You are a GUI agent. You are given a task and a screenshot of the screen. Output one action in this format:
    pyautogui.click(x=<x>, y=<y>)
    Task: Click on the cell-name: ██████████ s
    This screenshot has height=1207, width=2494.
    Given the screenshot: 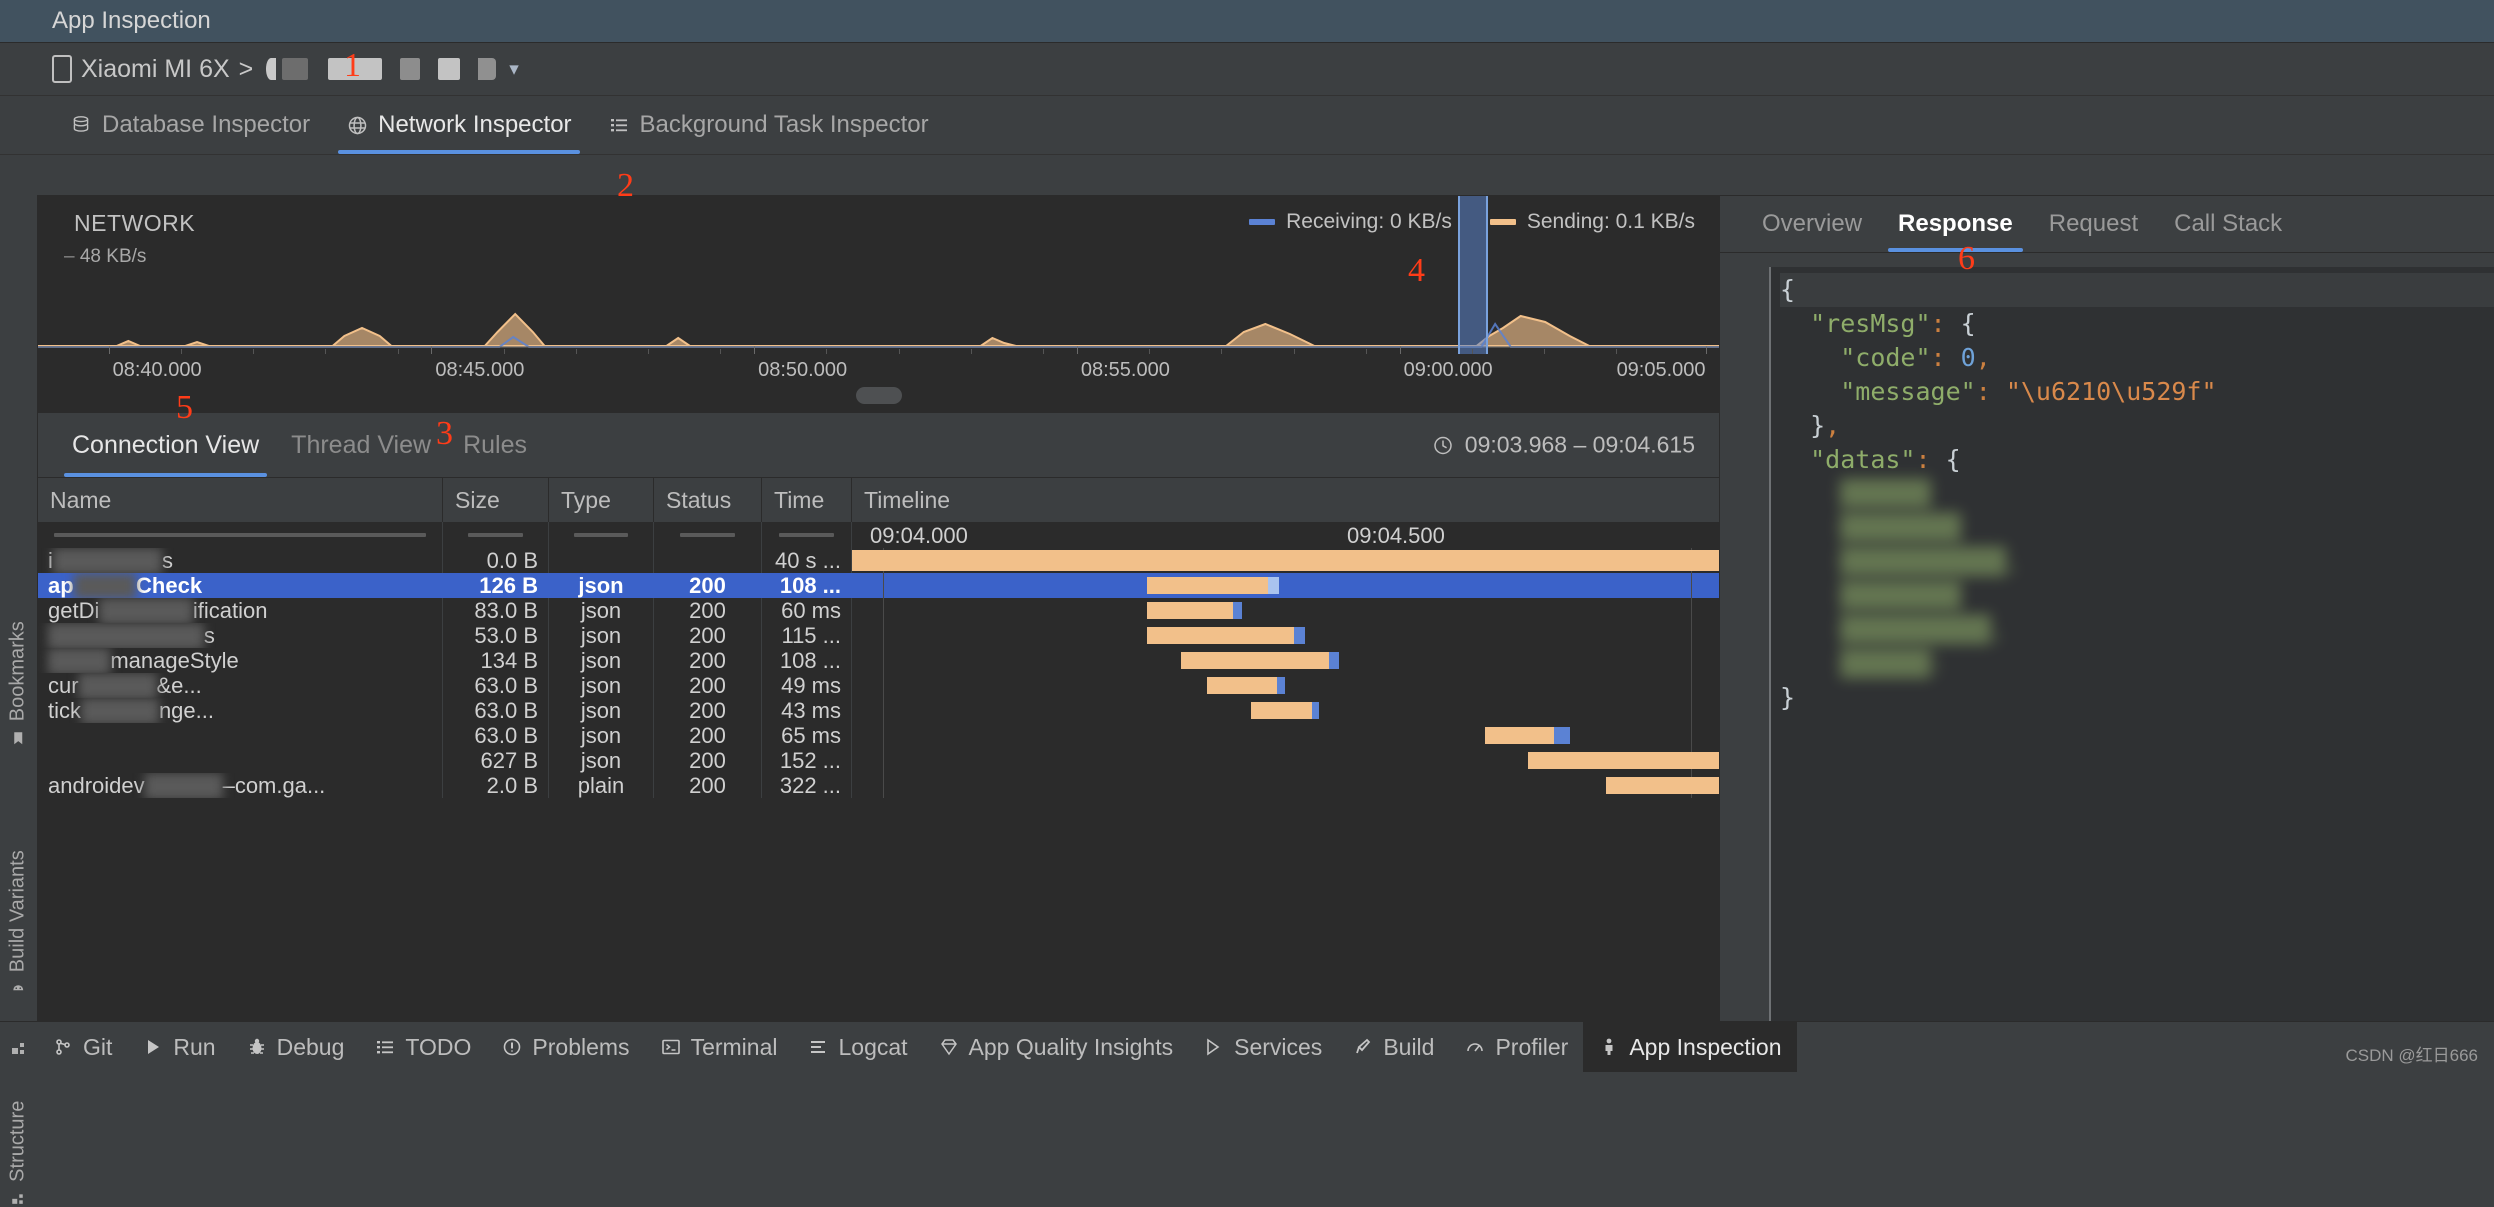 What is the action you would take?
    pyautogui.click(x=240, y=635)
    